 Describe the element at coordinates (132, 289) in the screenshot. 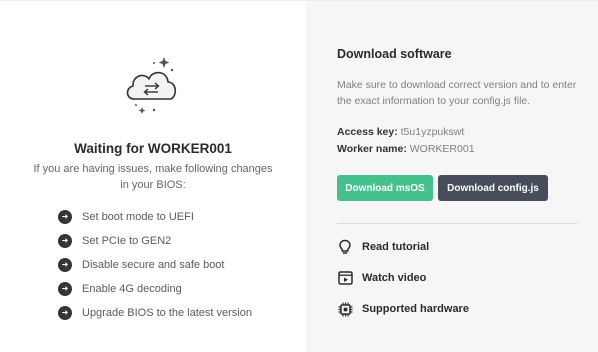

I see `bios-step-label: Enable 4G decoding` at that location.